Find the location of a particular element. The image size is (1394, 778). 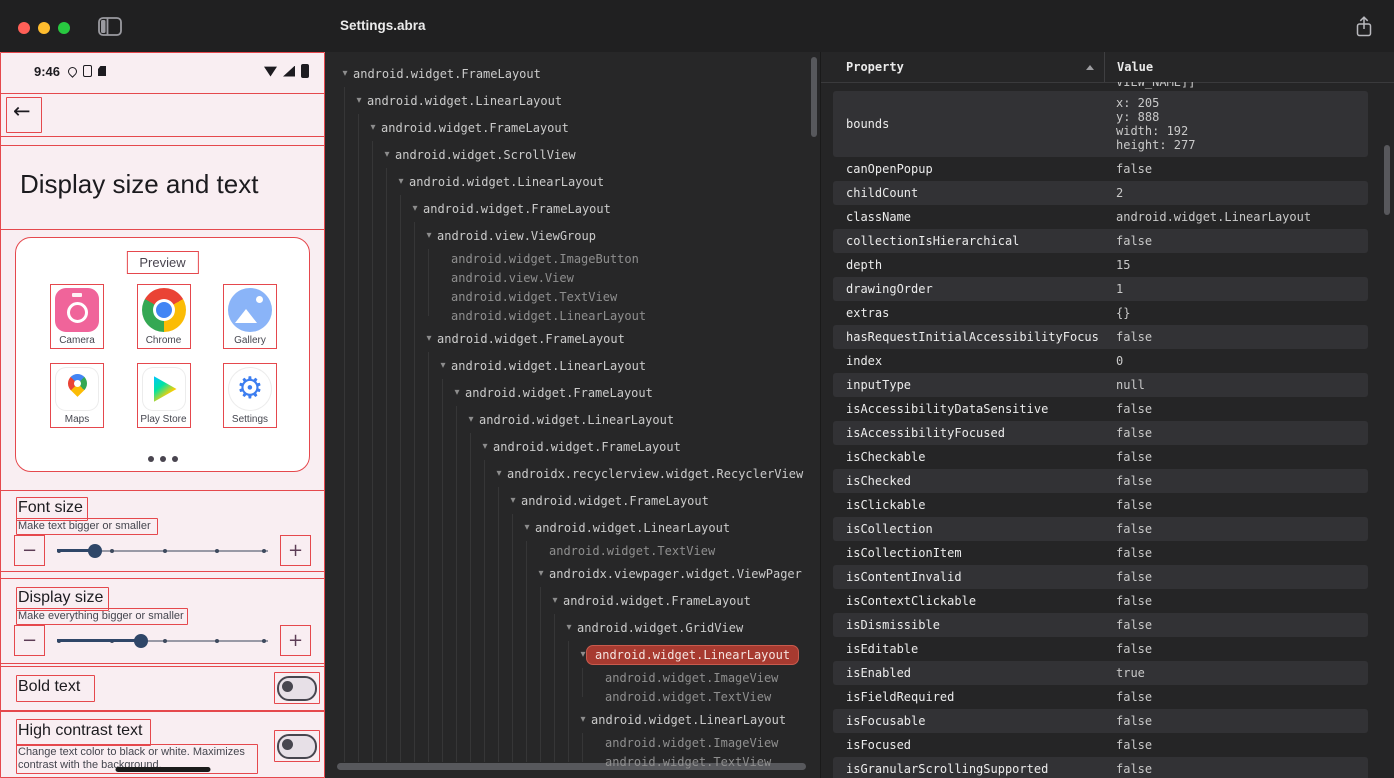

tree-node-selected: ▾ android.widget.LinearLayout is located at coordinates (572, 654).